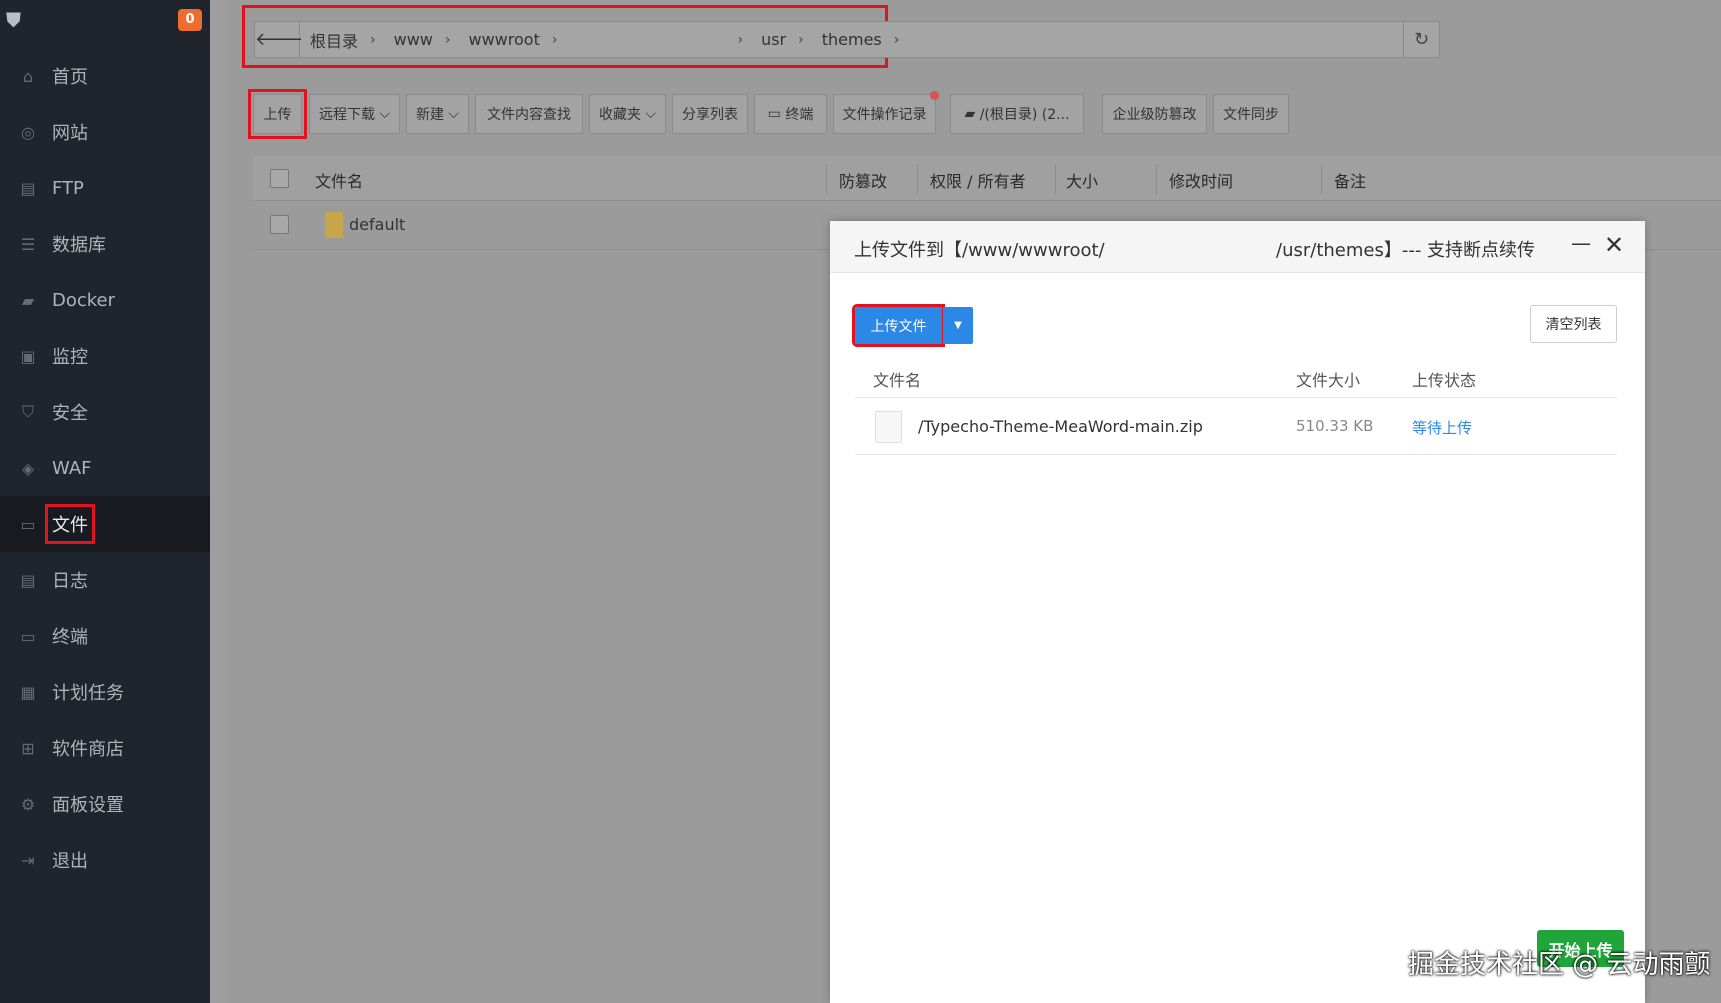  I want to click on sidebar-item-5: ▣ 监控, so click(105, 356).